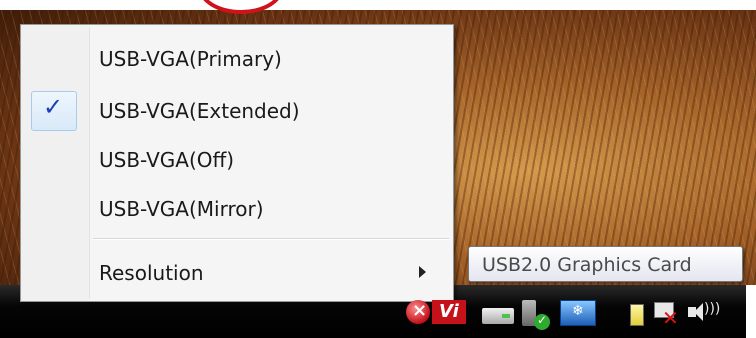  Describe the element at coordinates (151, 273) in the screenshot. I see `menu-item-label: Resolution` at that location.